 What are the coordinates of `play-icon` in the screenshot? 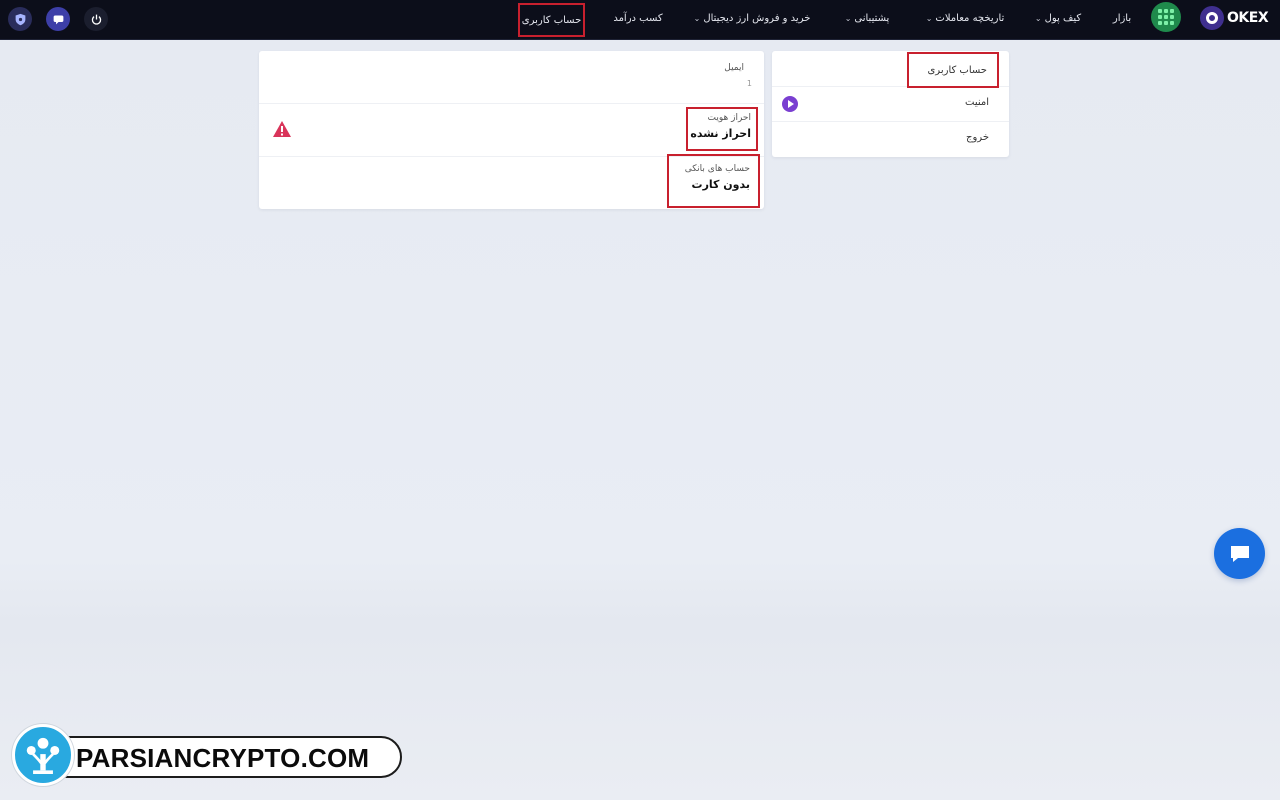 It's located at (790, 104).